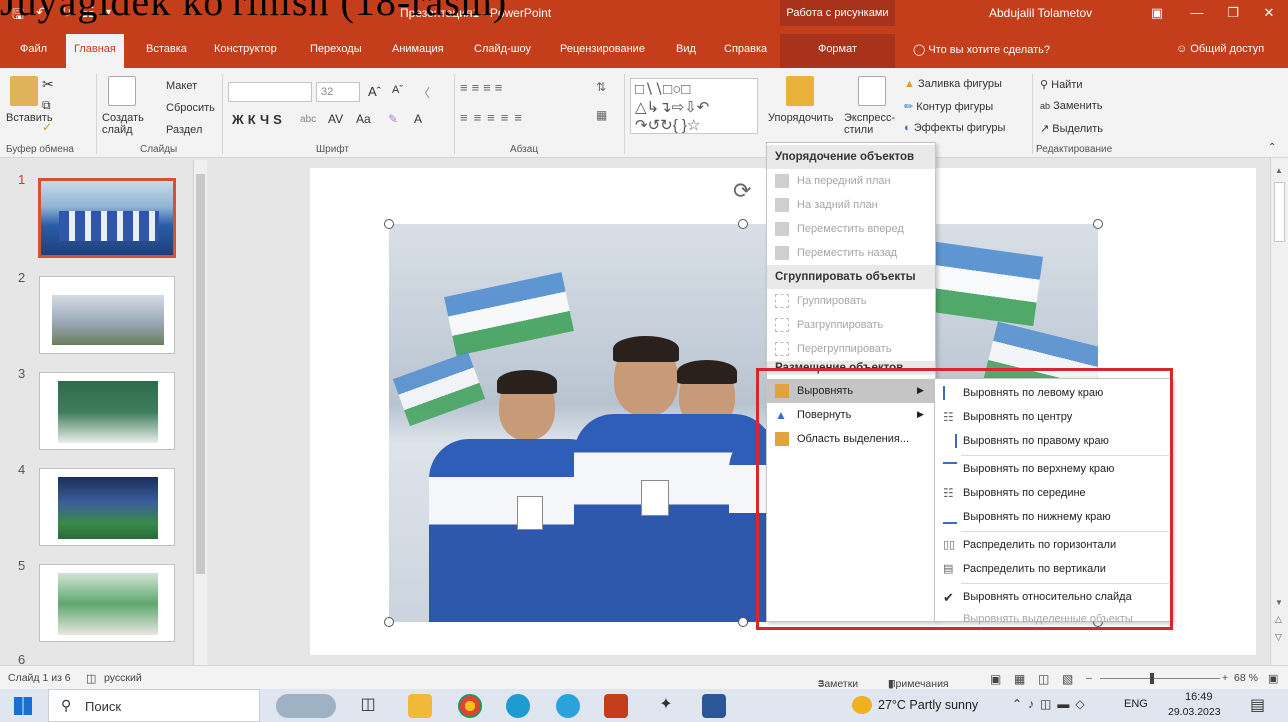 The height and width of the screenshot is (722, 1288). What do you see at coordinates (1220, 51) in the screenshot?
I see `share-button: ☺ Общий доступ` at bounding box center [1220, 51].